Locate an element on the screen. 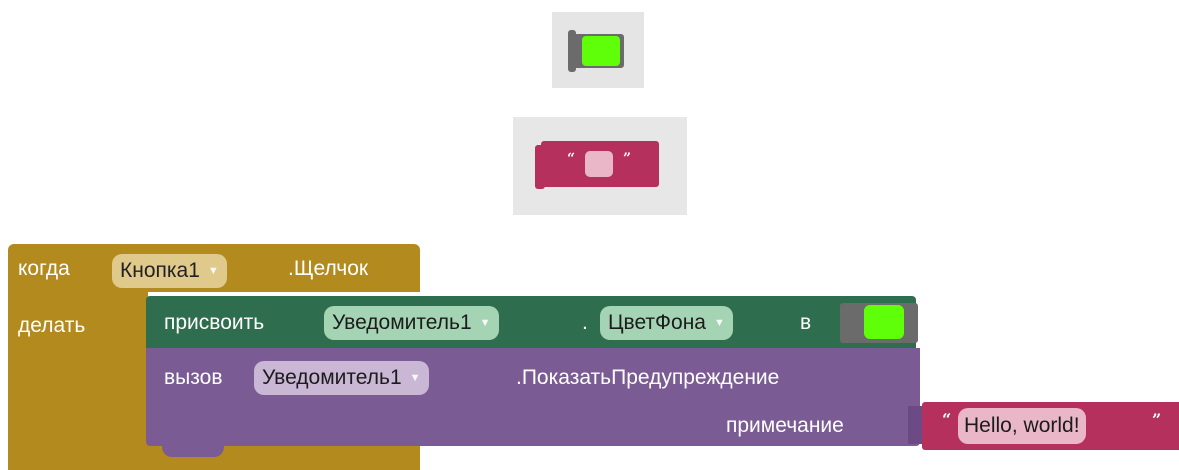 The image size is (1179, 470). property-name: ЦветФона is located at coordinates (657, 322).